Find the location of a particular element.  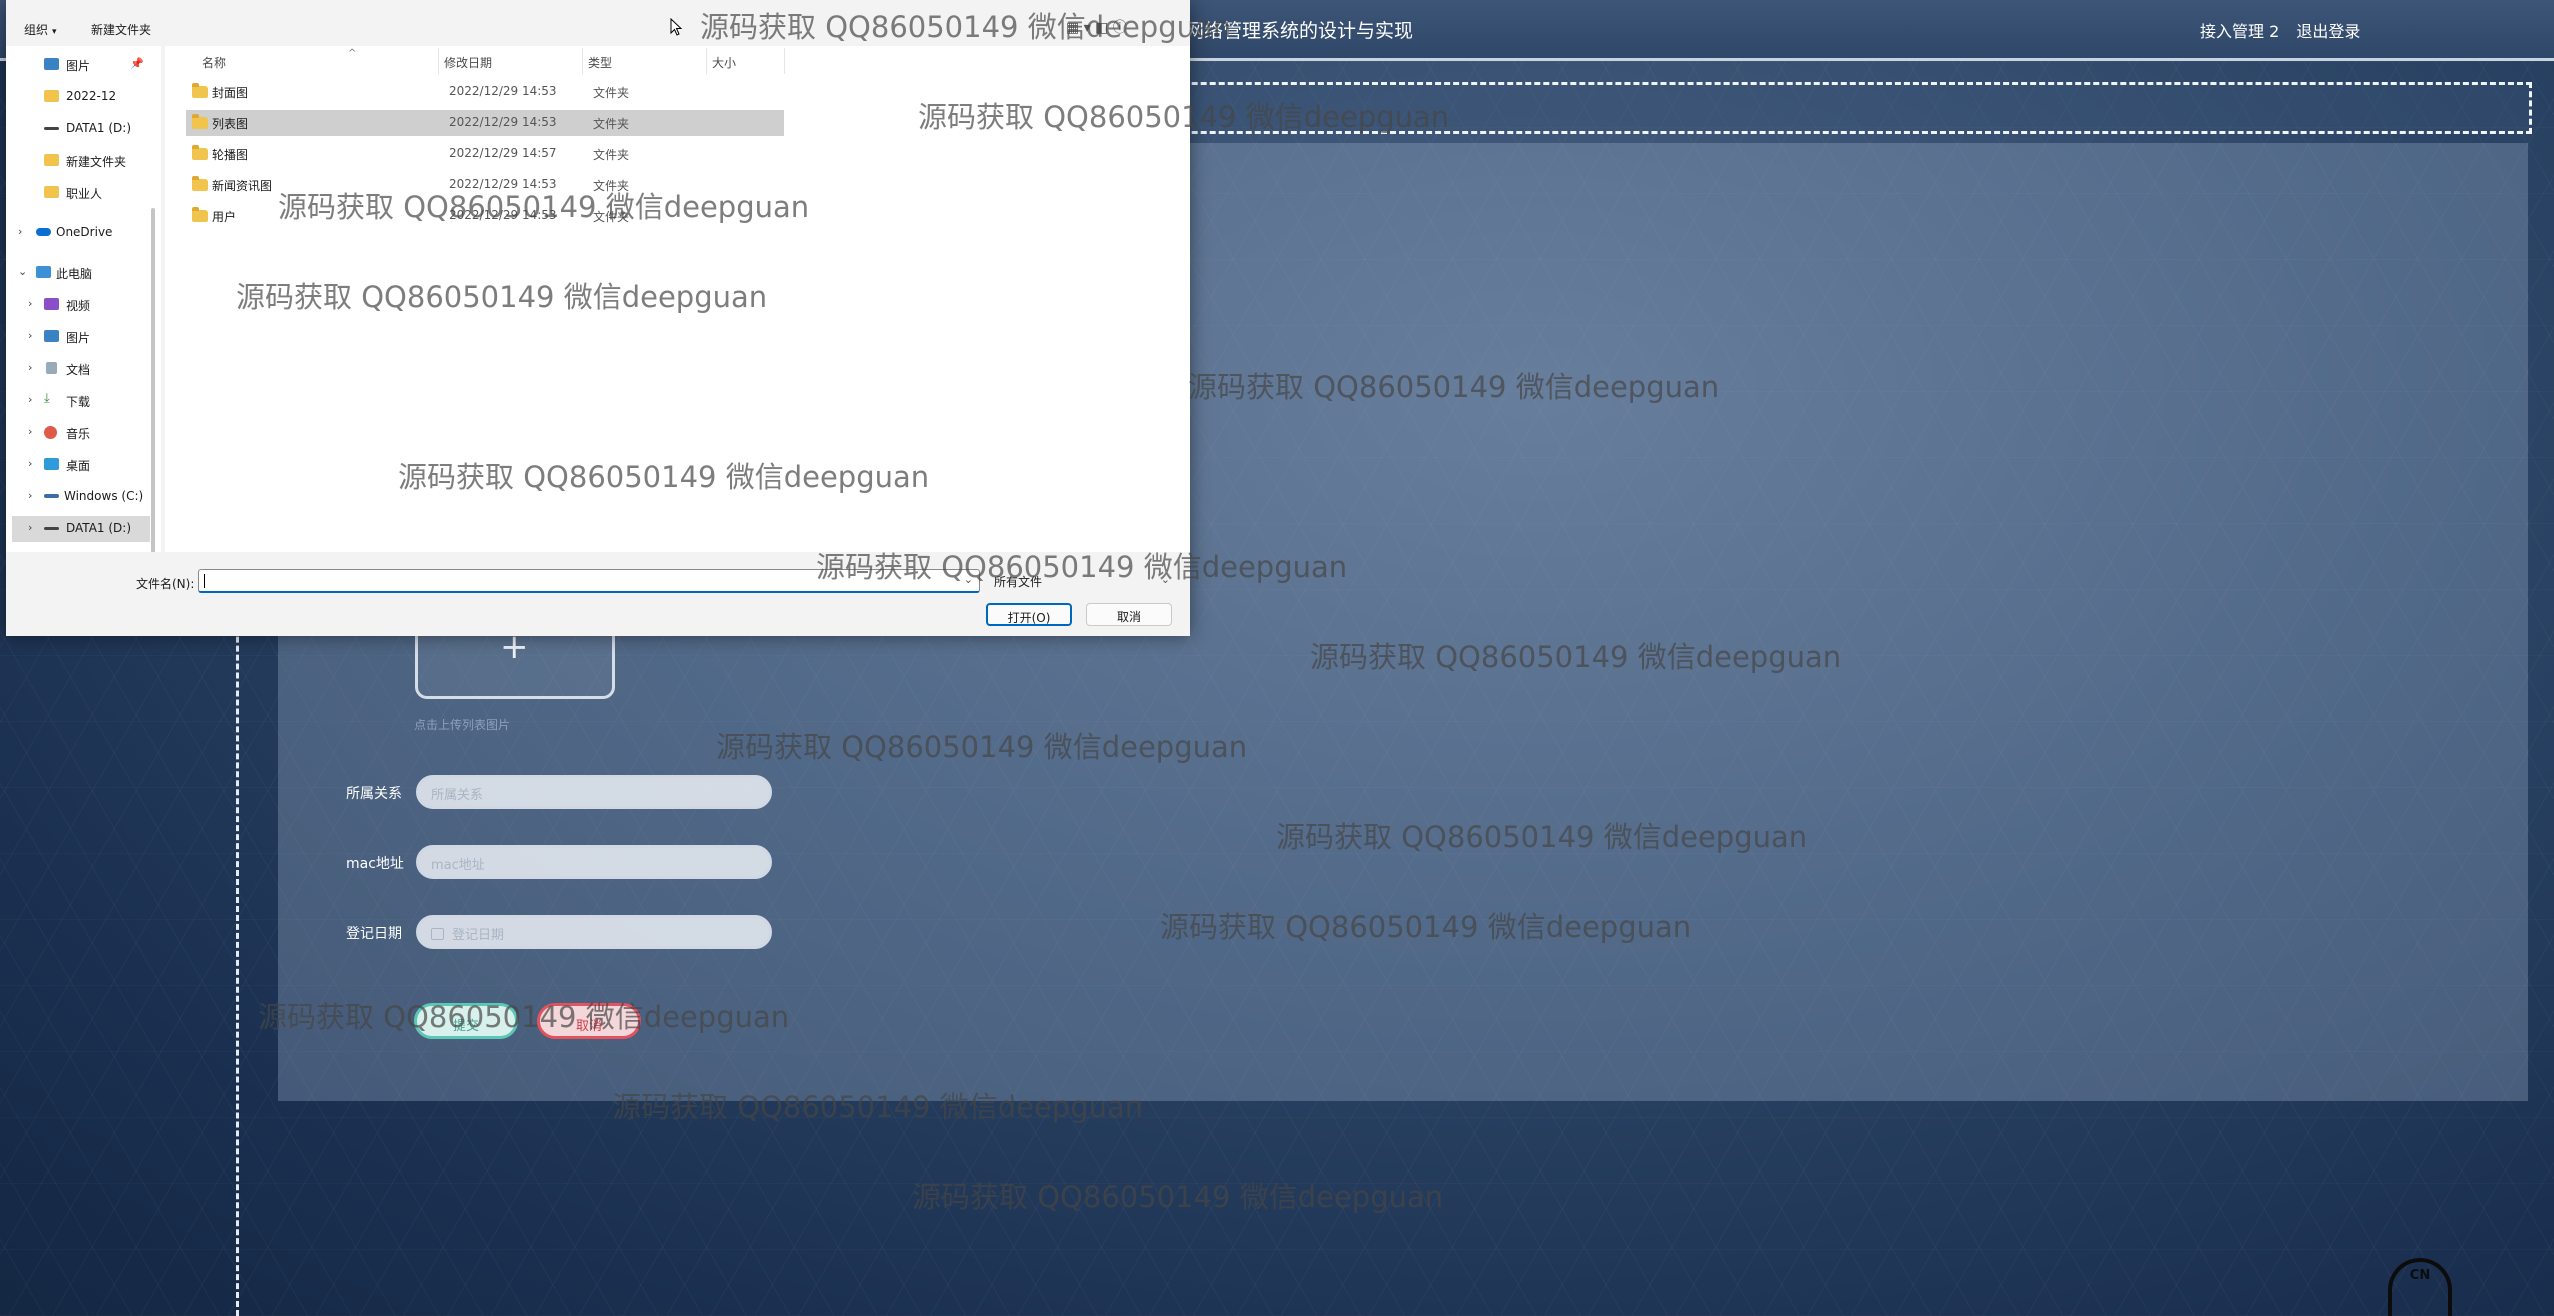

relation-placeholder: 所属关系 is located at coordinates (457, 795).